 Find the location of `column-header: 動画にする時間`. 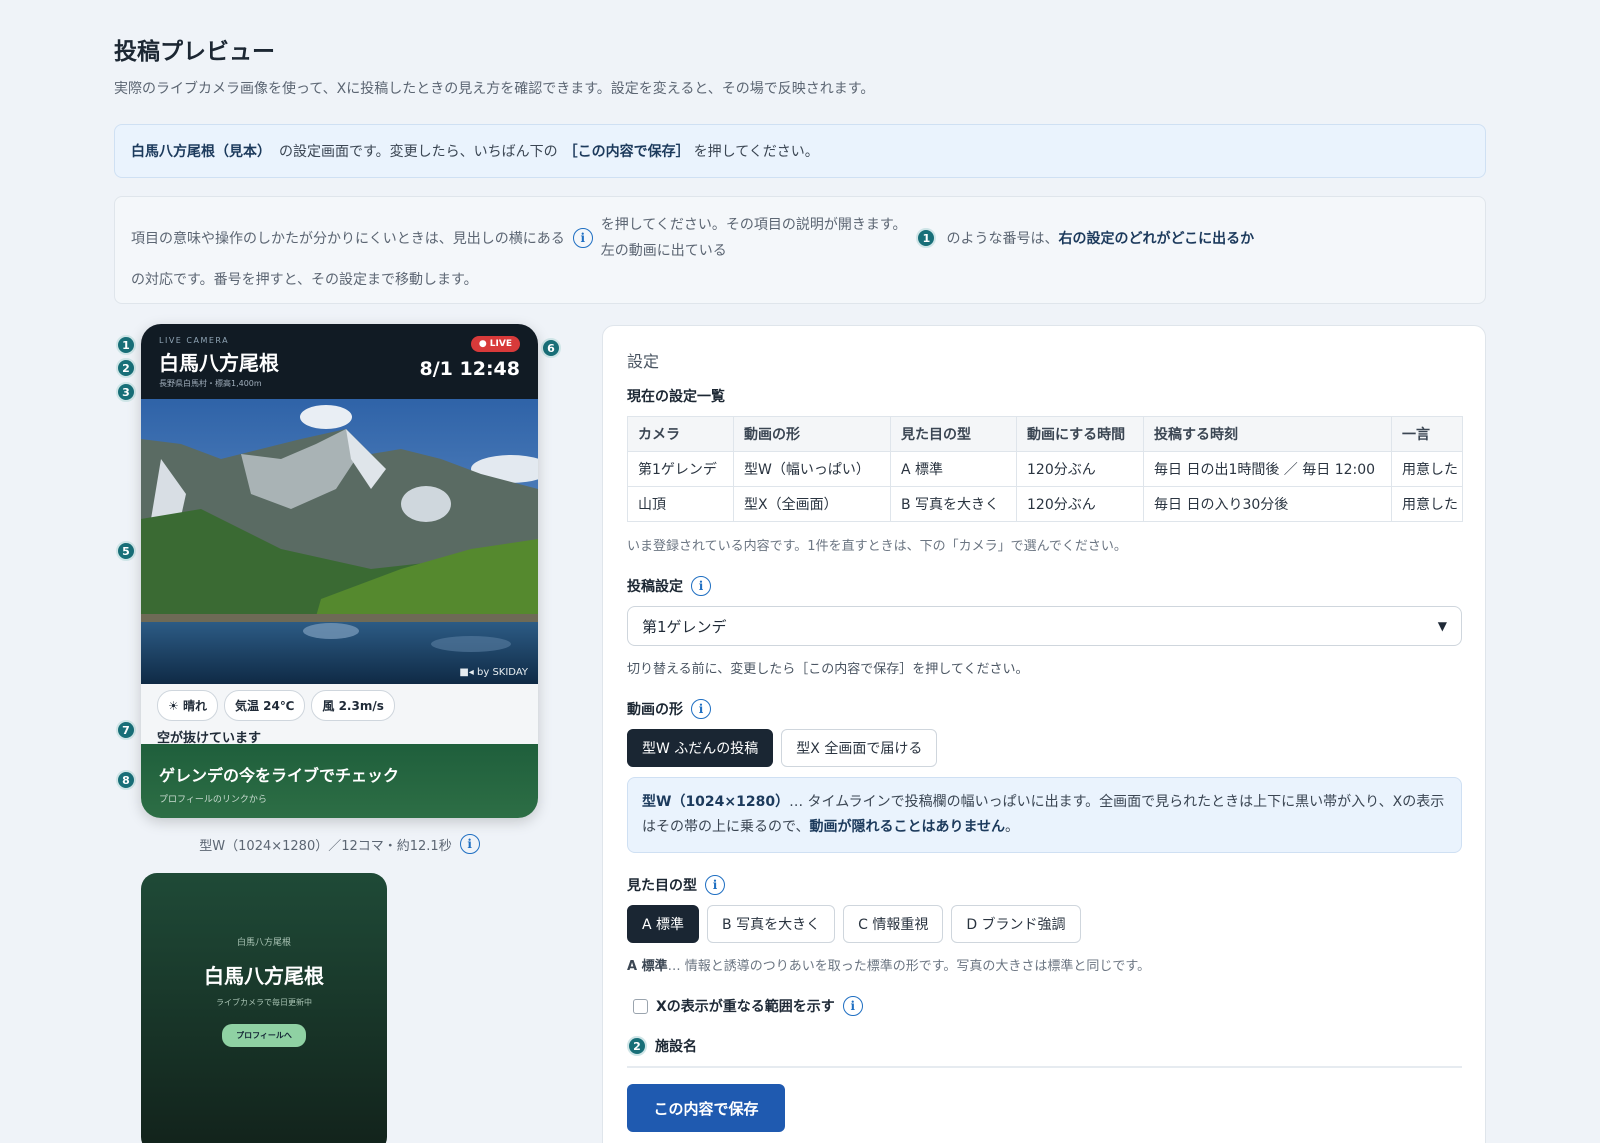

column-header: 動画にする時間 is located at coordinates (1080, 434).